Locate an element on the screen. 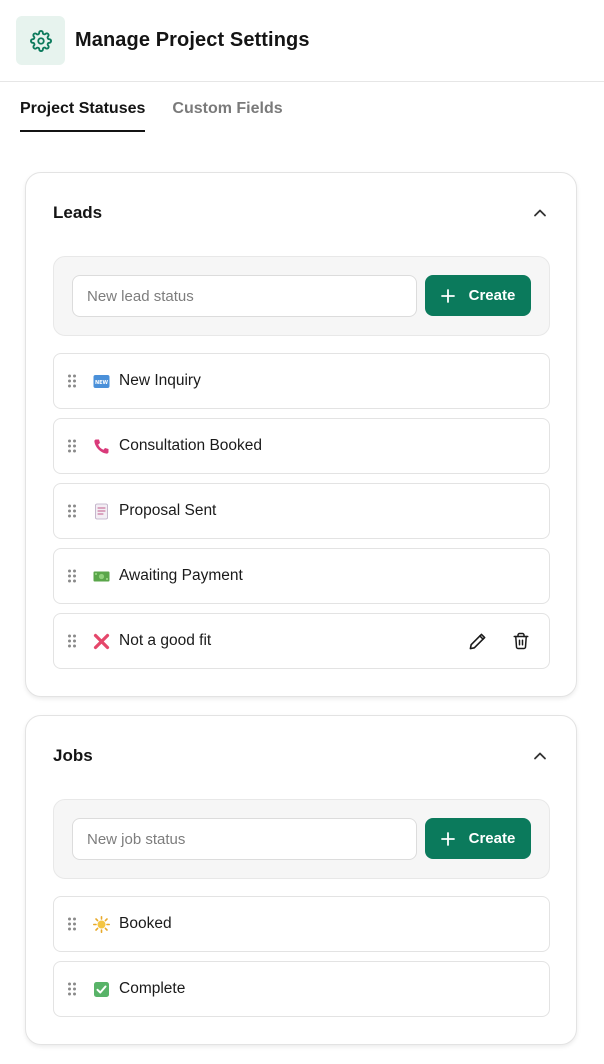 The height and width of the screenshot is (1064, 604). create-job-status-button: Create is located at coordinates (478, 838).